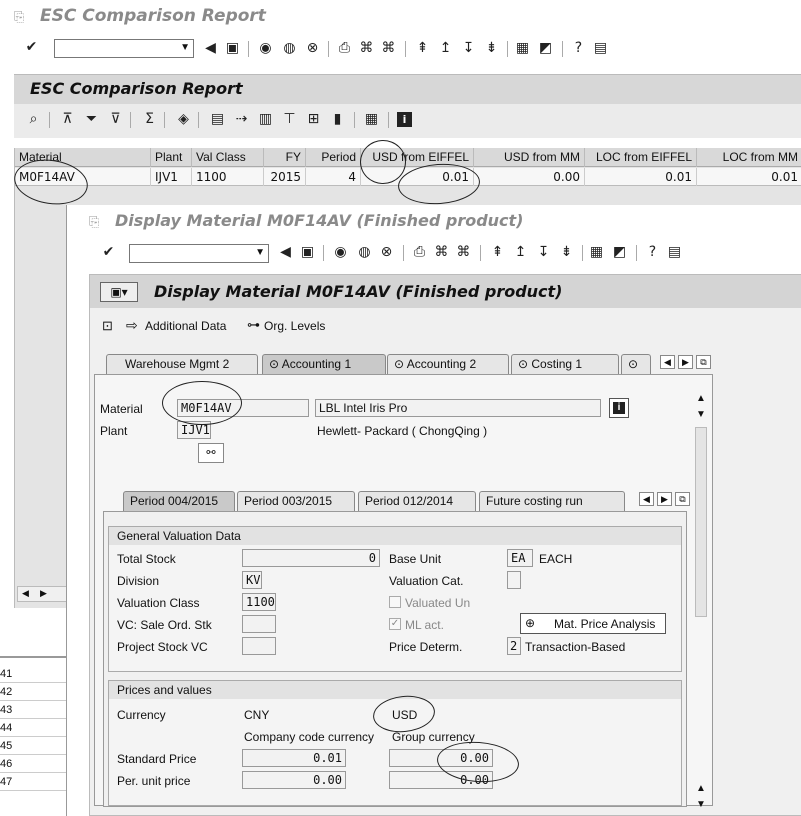 The width and height of the screenshot is (801, 816). Describe the element at coordinates (641, 177) in the screenshot. I see `cell-loc-eiffel: 0.01` at that location.